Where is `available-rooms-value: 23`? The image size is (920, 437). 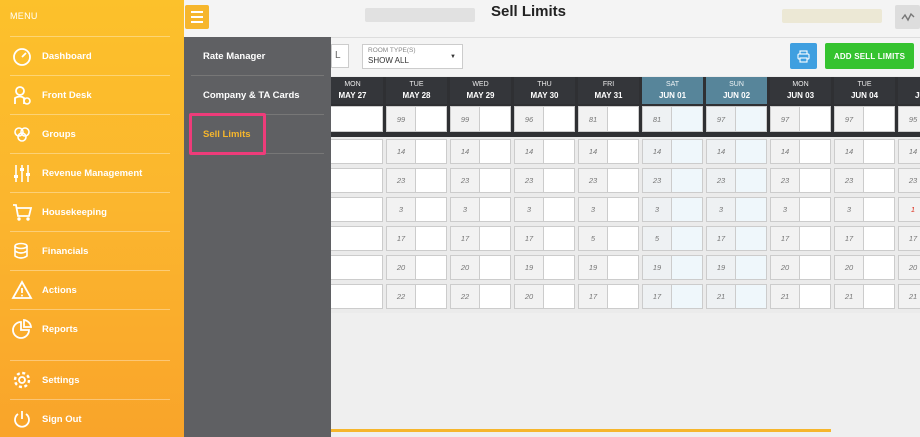 available-rooms-value: 23 is located at coordinates (785, 180).